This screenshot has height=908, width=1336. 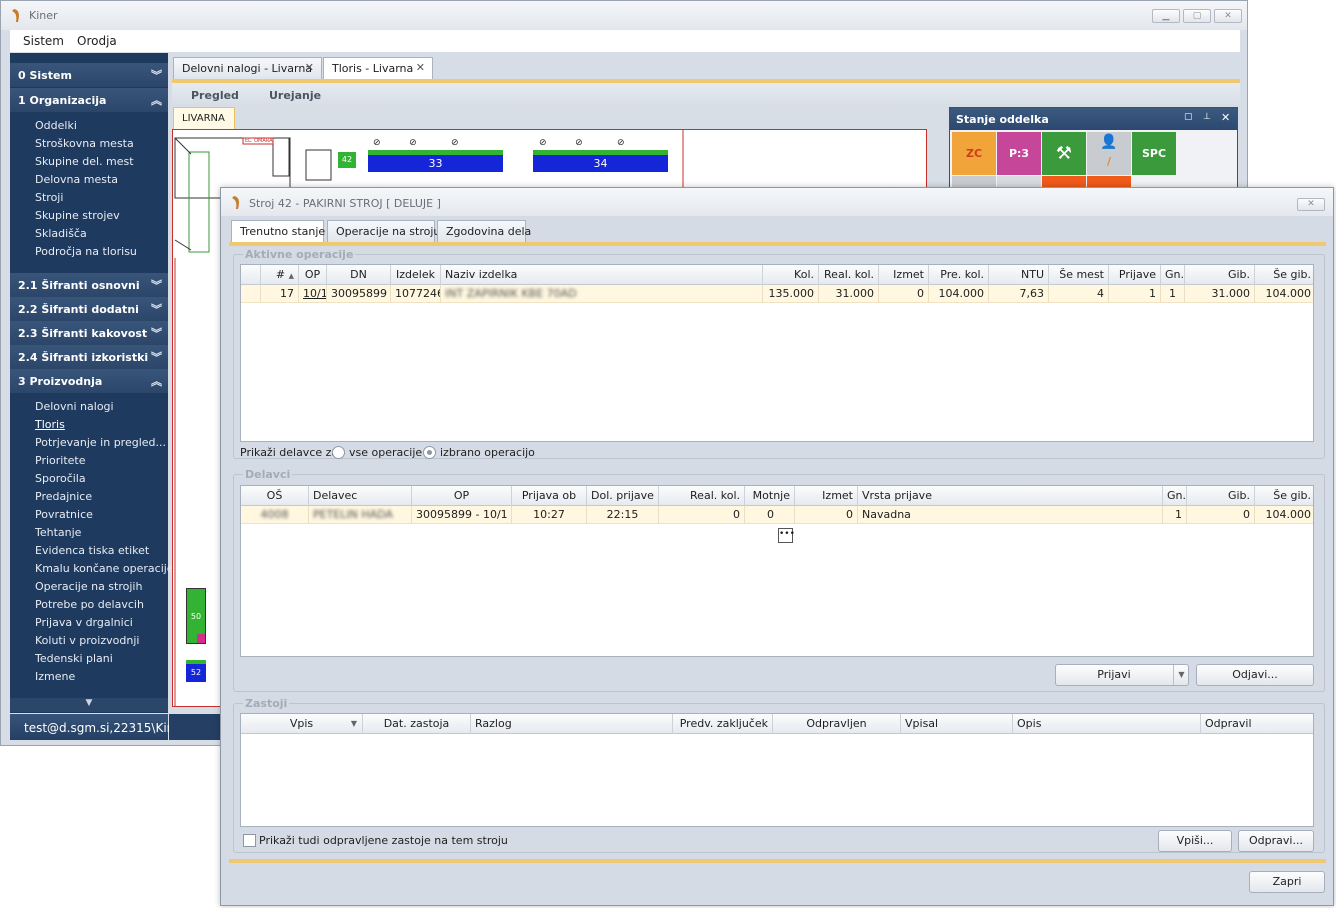 I want to click on sidebar-item-sporocila: Sporočila, so click(x=60, y=478).